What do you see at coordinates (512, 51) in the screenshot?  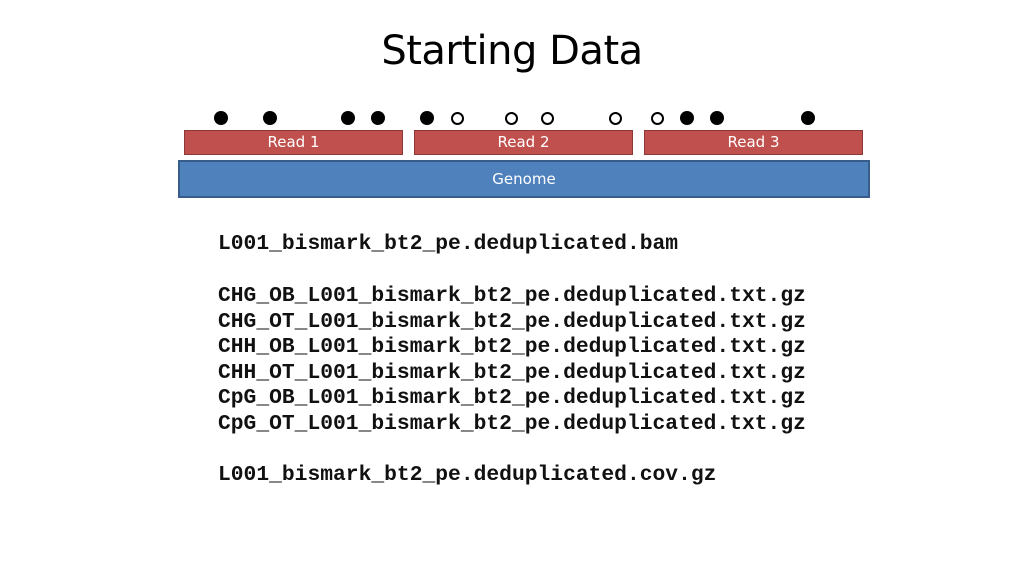 I see `slide-title: Starting Data` at bounding box center [512, 51].